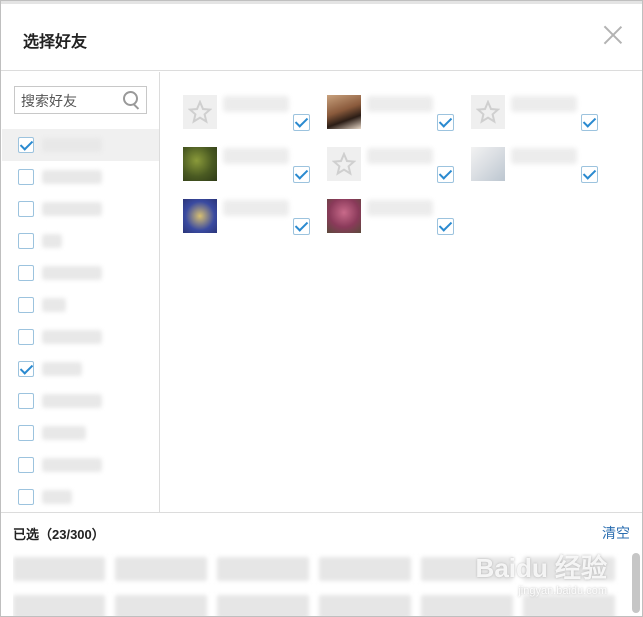  Describe the element at coordinates (321, 37) in the screenshot. I see `dialog-header: 选择好友` at that location.